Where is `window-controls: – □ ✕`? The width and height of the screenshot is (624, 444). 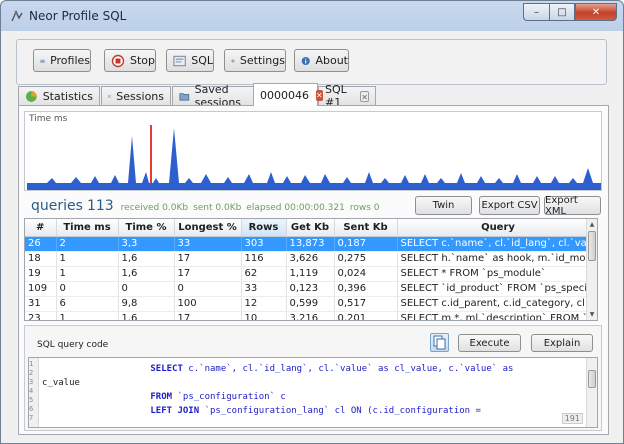
window-controls: – □ ✕ is located at coordinates (570, 12).